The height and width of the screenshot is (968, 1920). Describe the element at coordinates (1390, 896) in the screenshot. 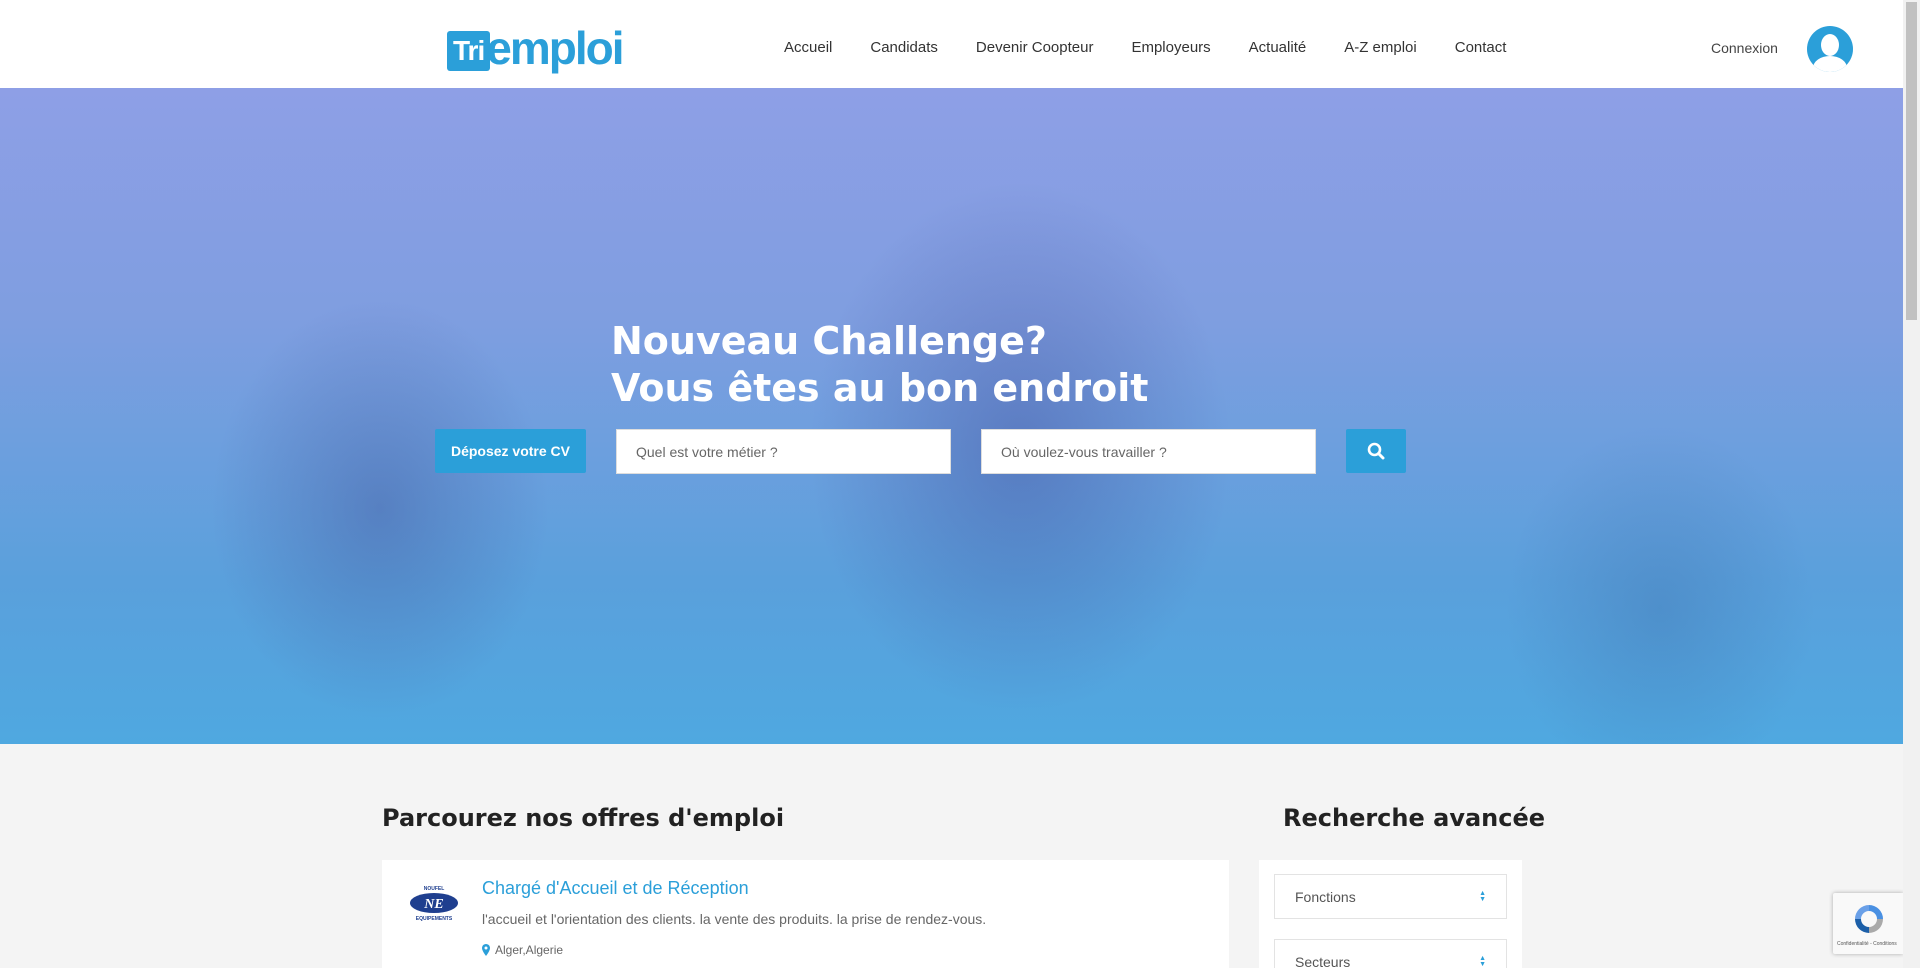

I see `fonctions-select: Fonctions ▲ ▼` at that location.